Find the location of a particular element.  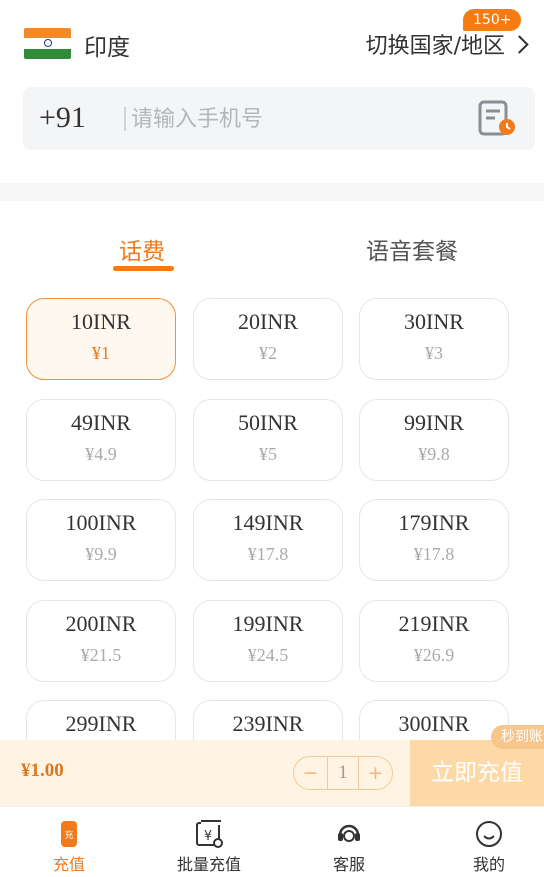

section-divider is located at coordinates (272, 192).